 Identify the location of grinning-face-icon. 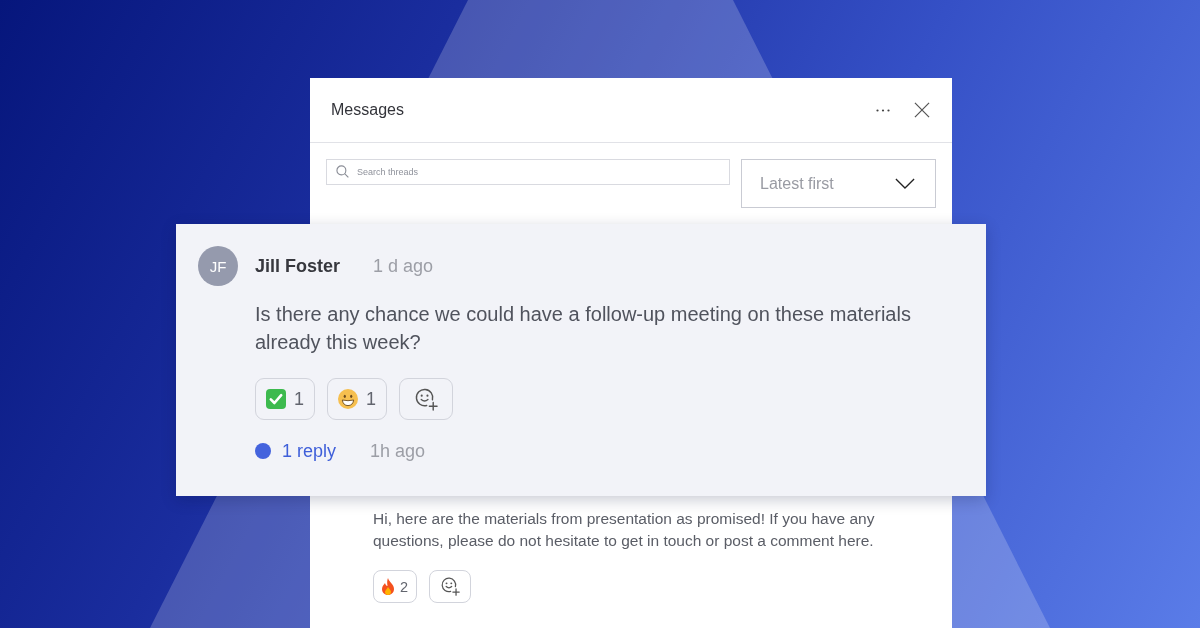
(348, 399).